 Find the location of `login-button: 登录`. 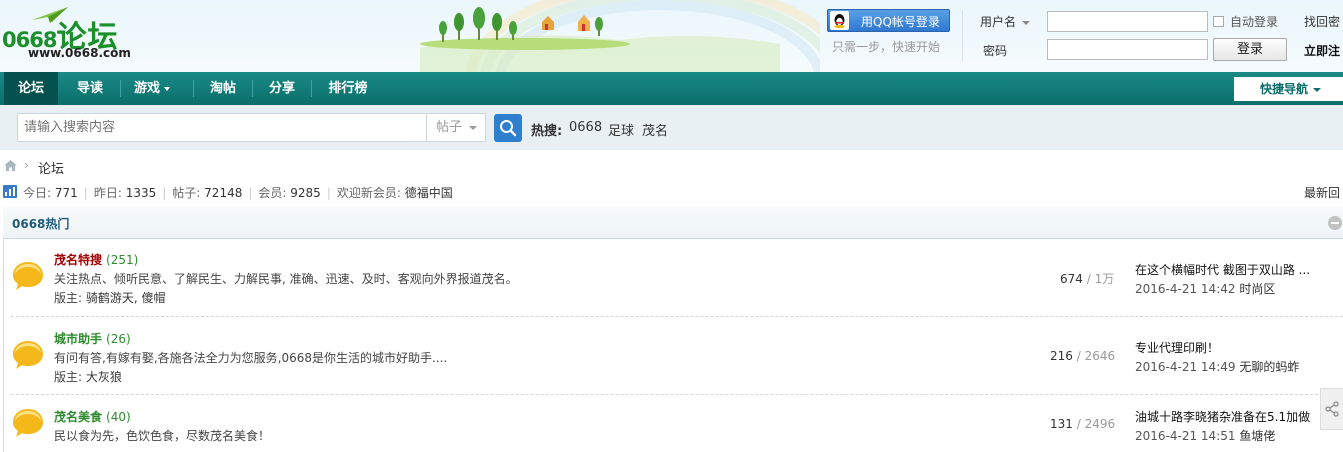

login-button: 登录 is located at coordinates (1250, 49).